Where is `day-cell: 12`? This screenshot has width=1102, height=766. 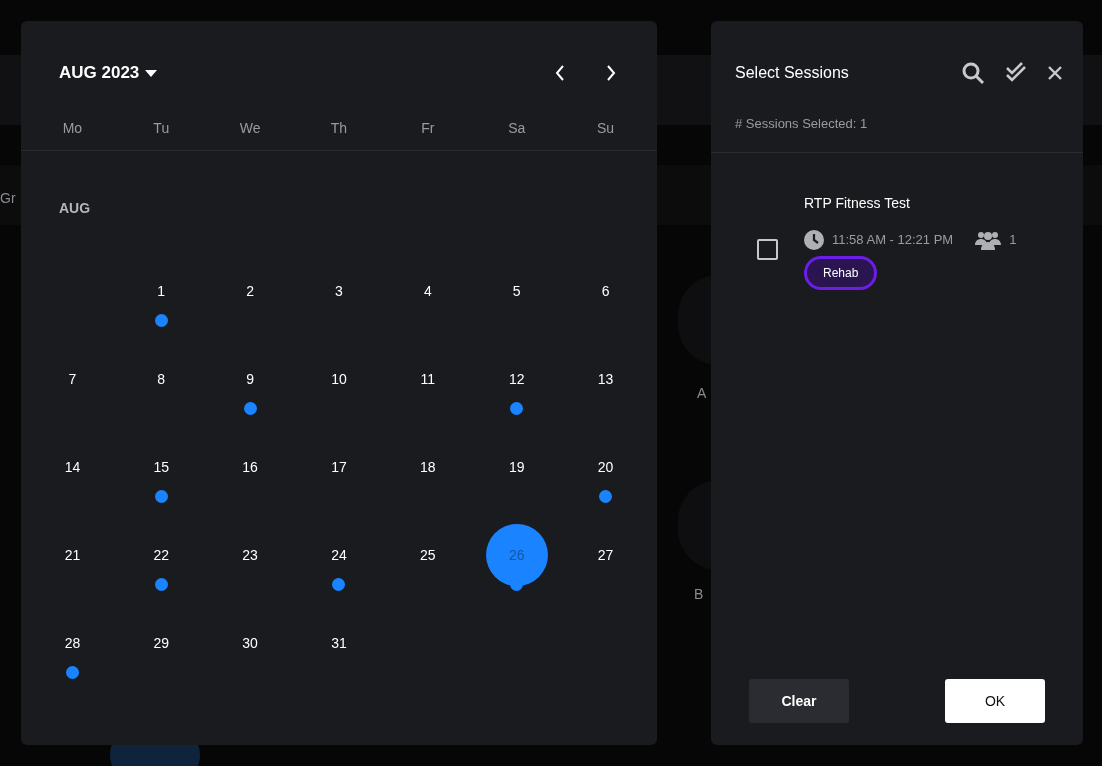 day-cell: 12 is located at coordinates (516, 379).